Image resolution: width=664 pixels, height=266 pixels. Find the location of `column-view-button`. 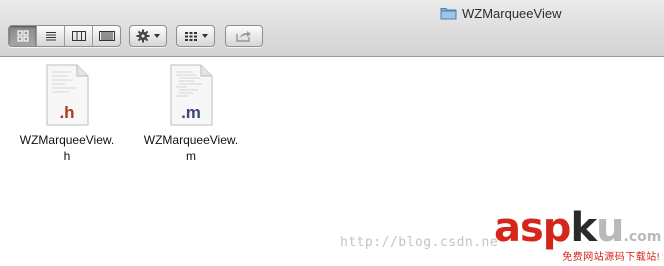

column-view-button is located at coordinates (79, 36).